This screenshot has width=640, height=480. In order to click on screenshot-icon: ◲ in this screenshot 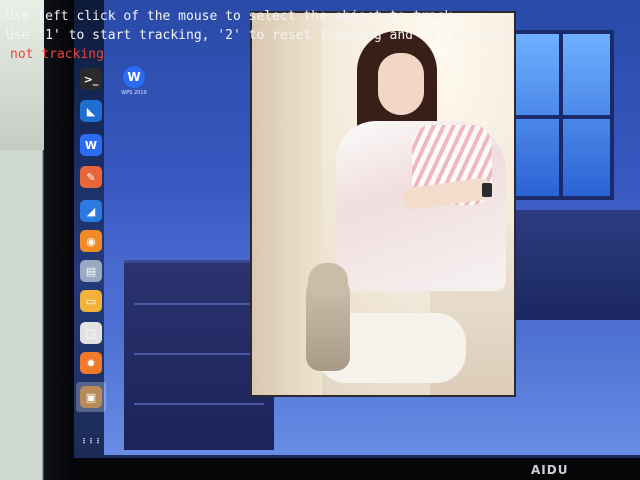, I will do `click(91, 333)`.